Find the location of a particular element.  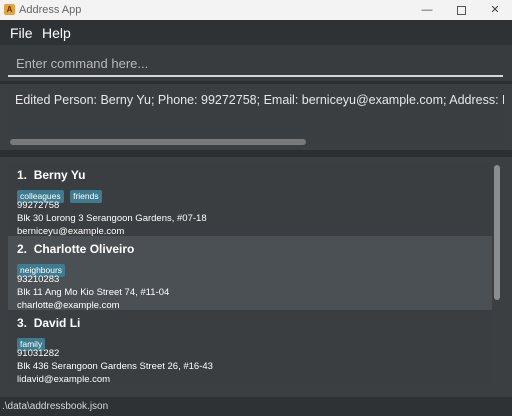

close-button: ✕ is located at coordinates (495, 10).